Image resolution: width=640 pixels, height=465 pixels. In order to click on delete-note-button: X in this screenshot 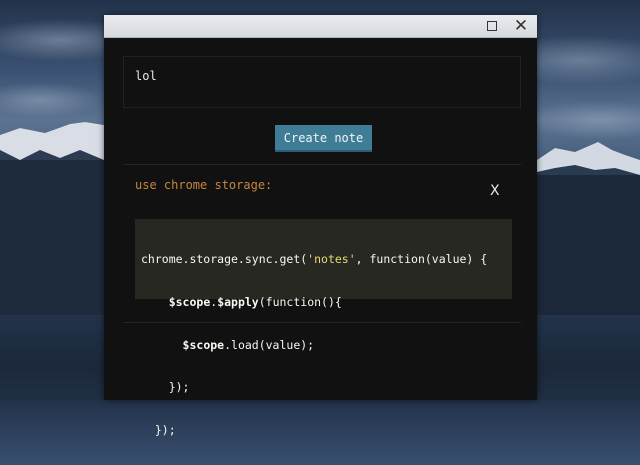, I will do `click(495, 191)`.